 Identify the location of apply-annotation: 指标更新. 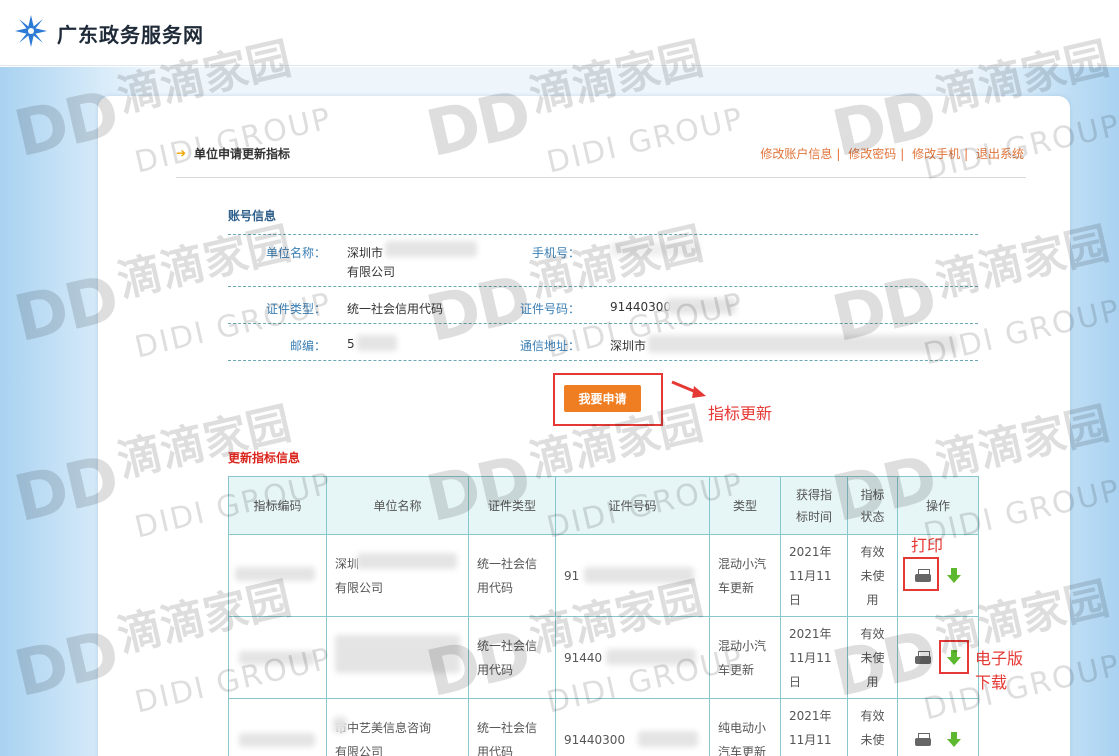
(740, 413).